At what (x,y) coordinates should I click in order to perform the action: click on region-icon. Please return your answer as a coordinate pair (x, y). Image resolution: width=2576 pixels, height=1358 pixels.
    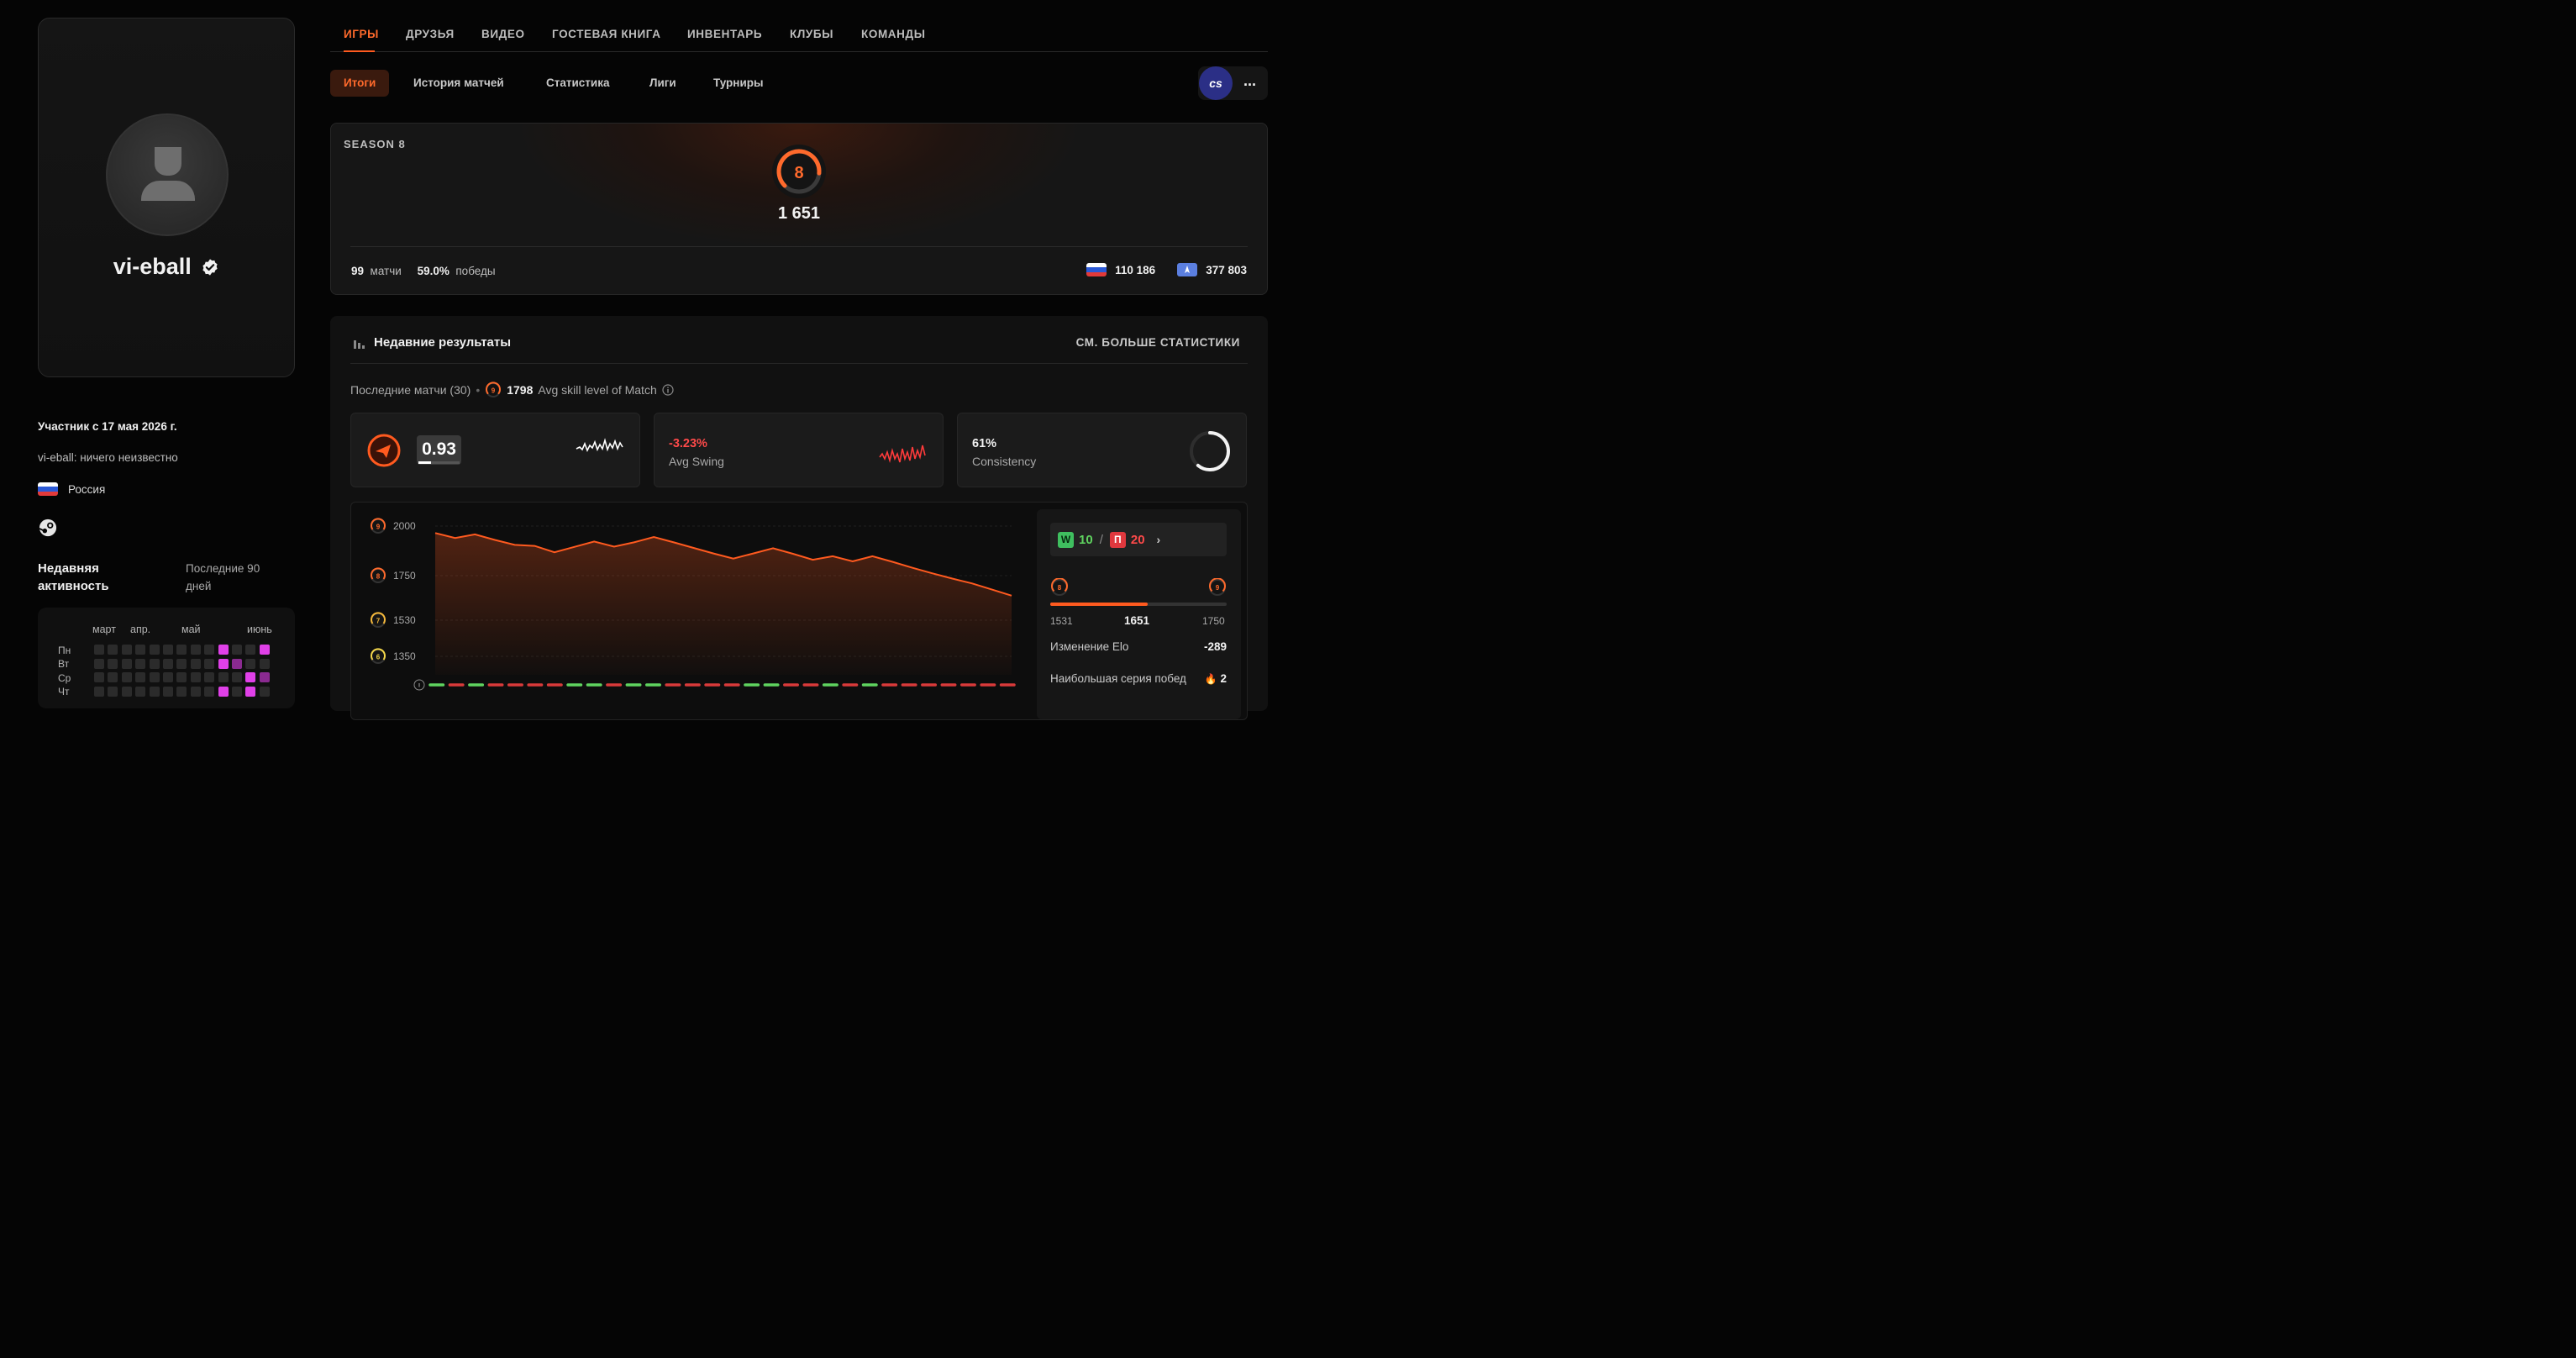
    Looking at the image, I should click on (1187, 269).